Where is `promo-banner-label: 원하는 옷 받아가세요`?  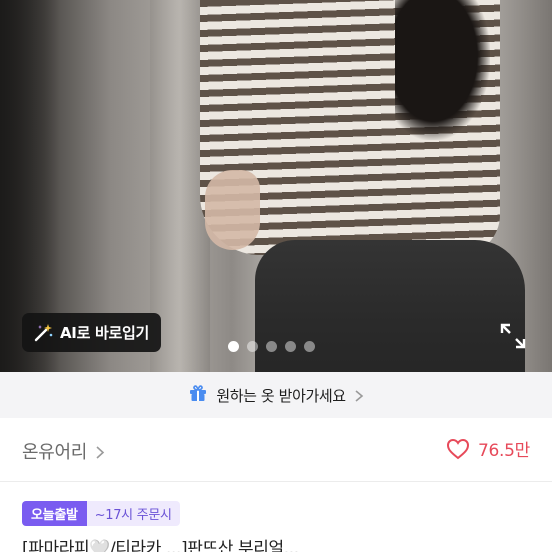
promo-banner-label: 원하는 옷 받아가세요 is located at coordinates (281, 395).